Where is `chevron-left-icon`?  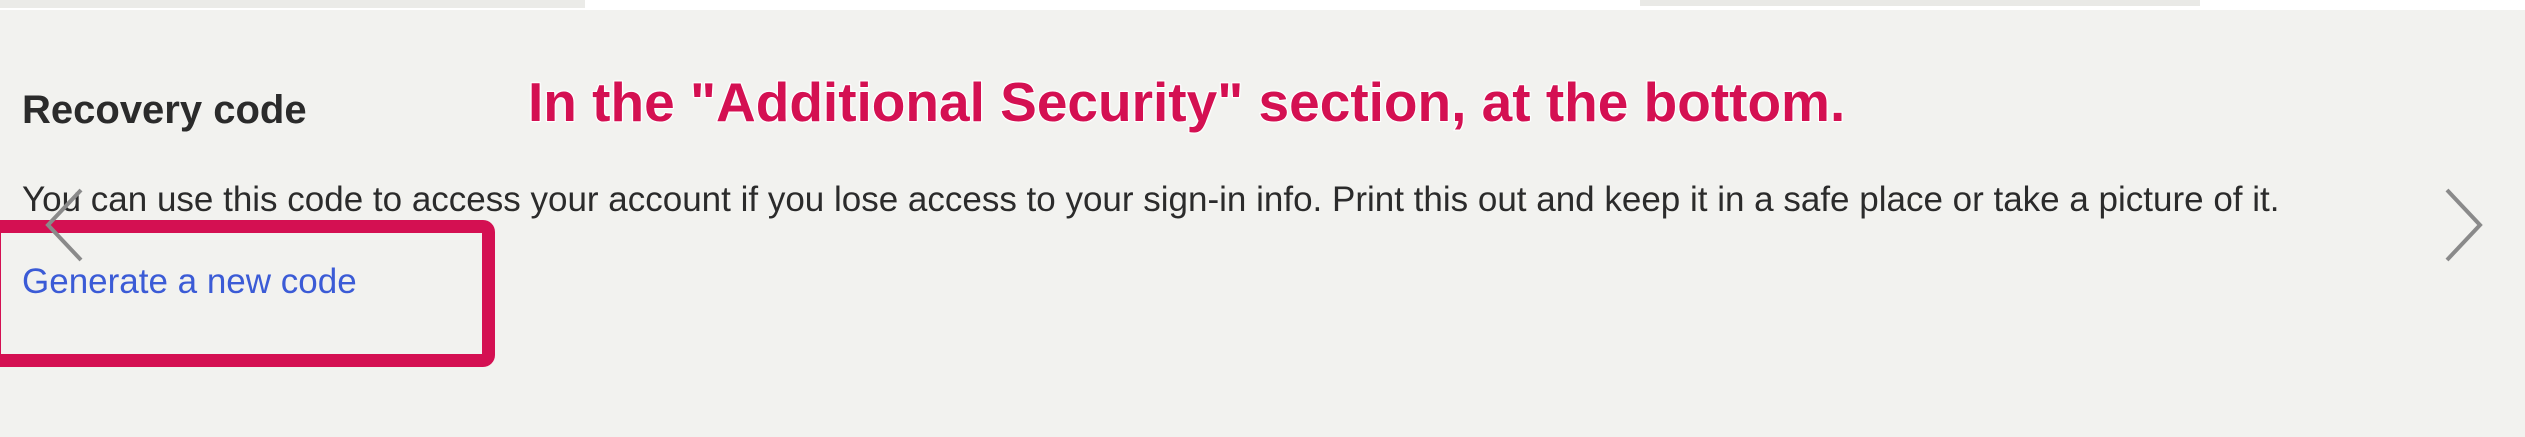 chevron-left-icon is located at coordinates (66, 225).